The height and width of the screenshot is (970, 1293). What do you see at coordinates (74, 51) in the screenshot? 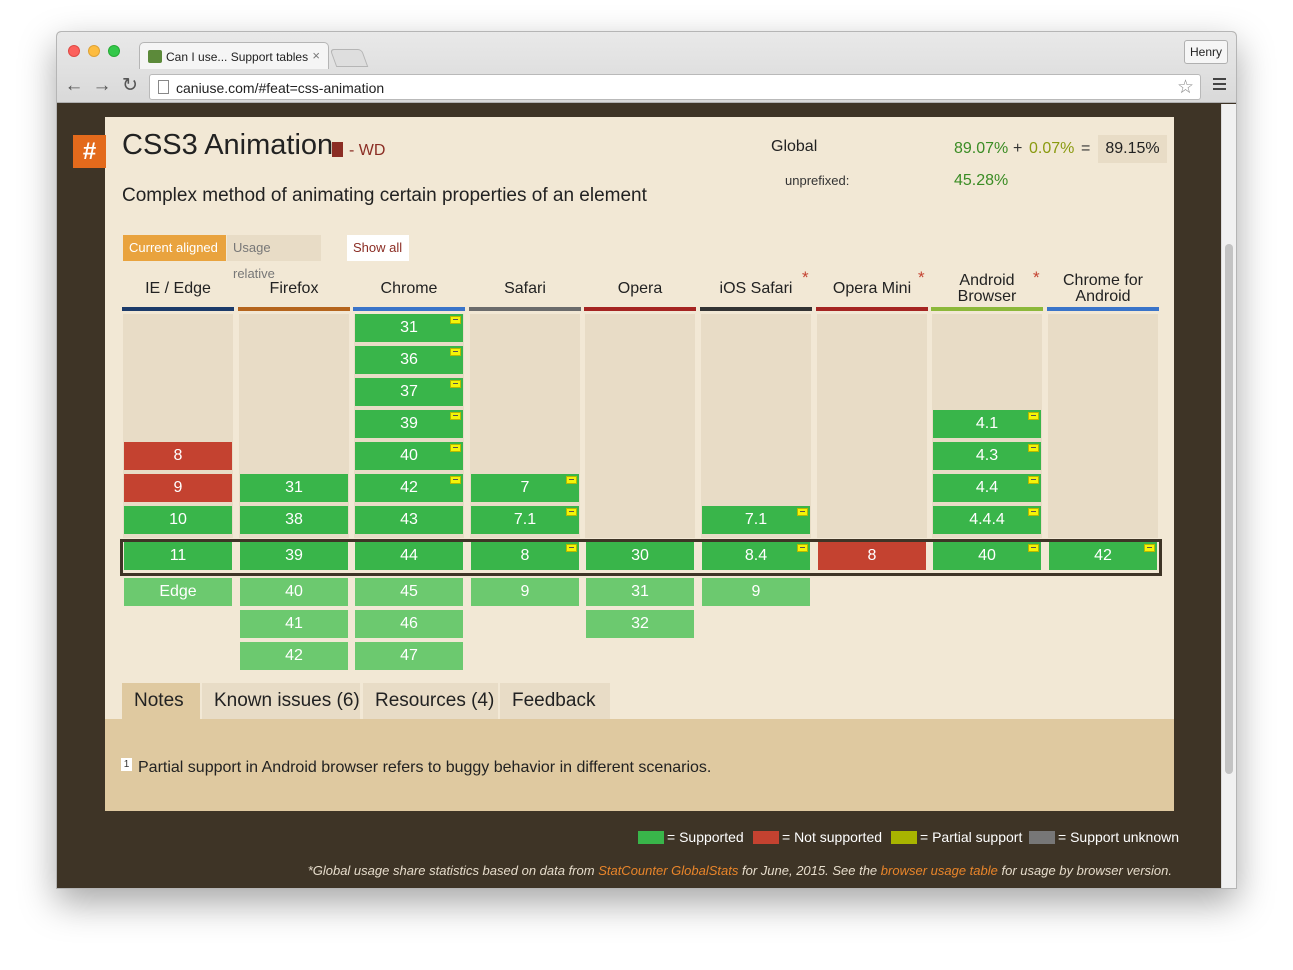
I see `close-window-button` at bounding box center [74, 51].